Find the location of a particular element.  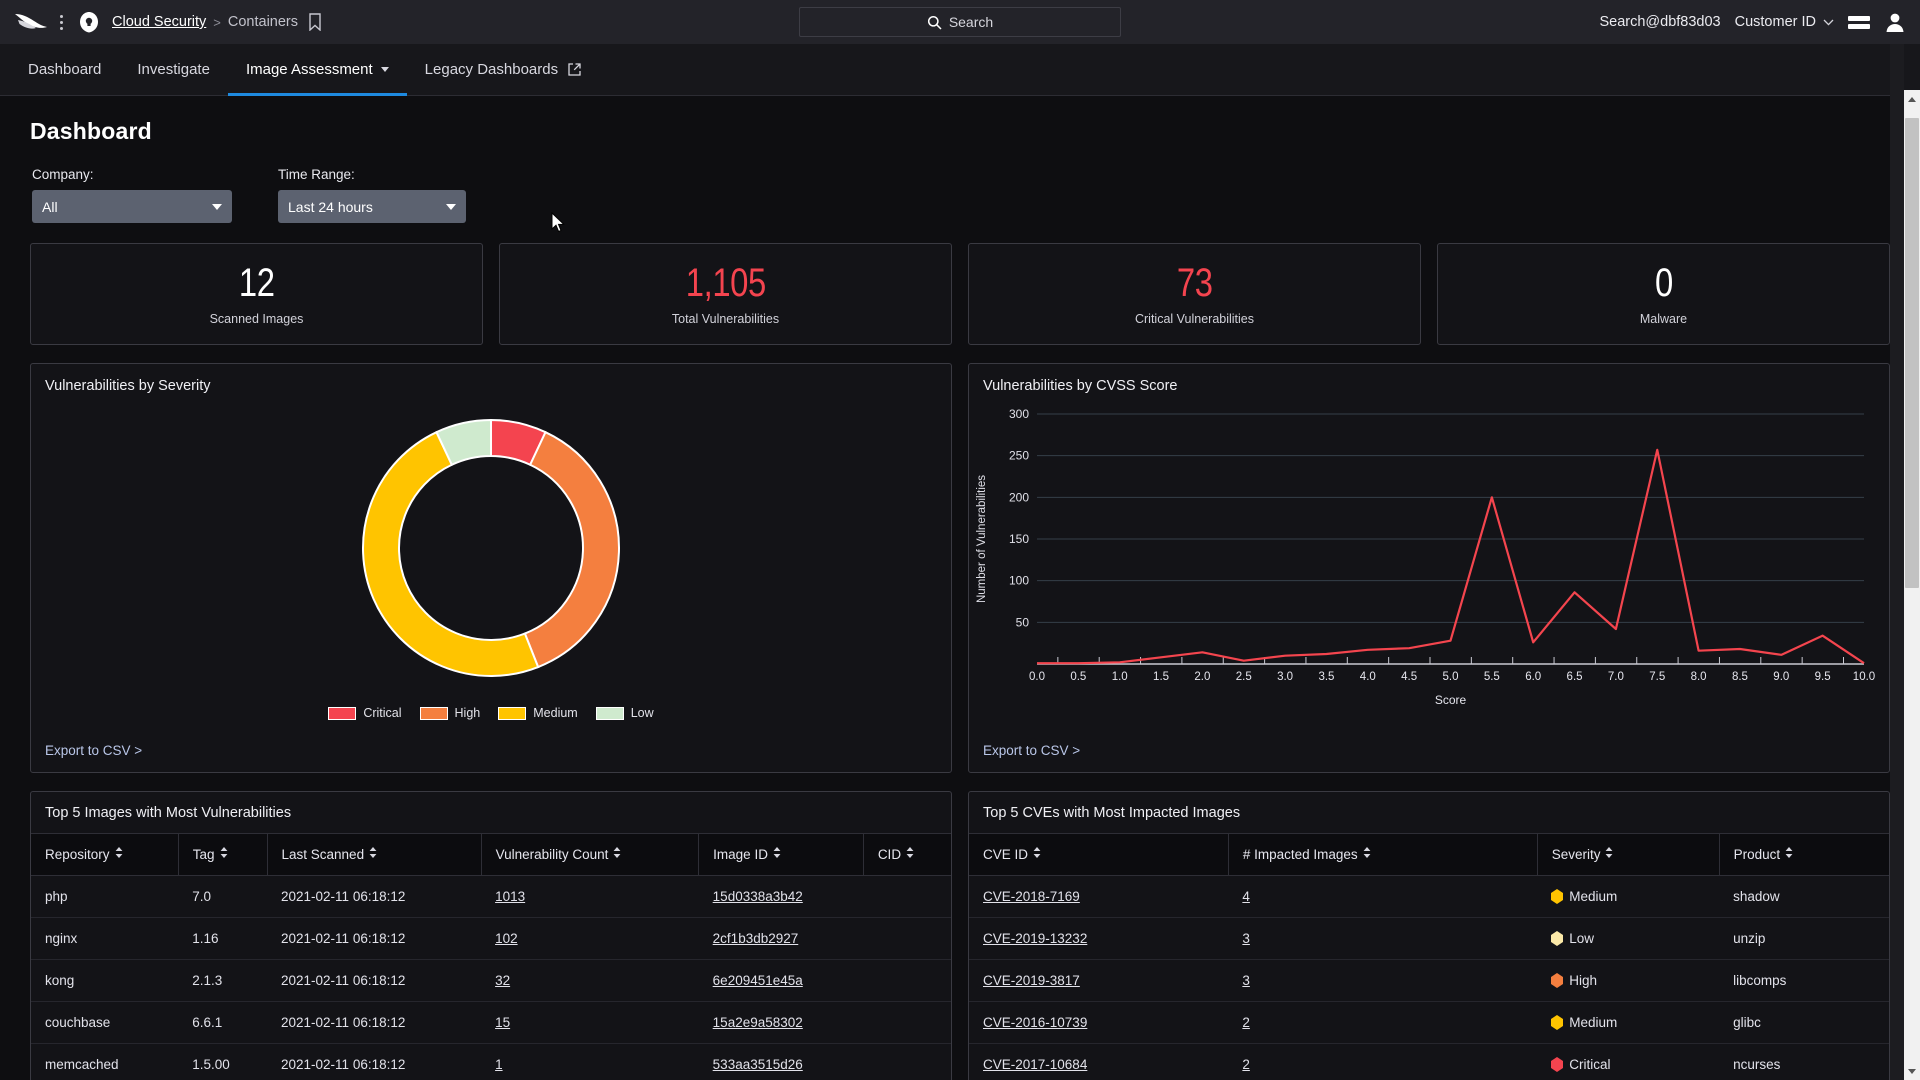

menu-toggle-icon is located at coordinates (1859, 22).